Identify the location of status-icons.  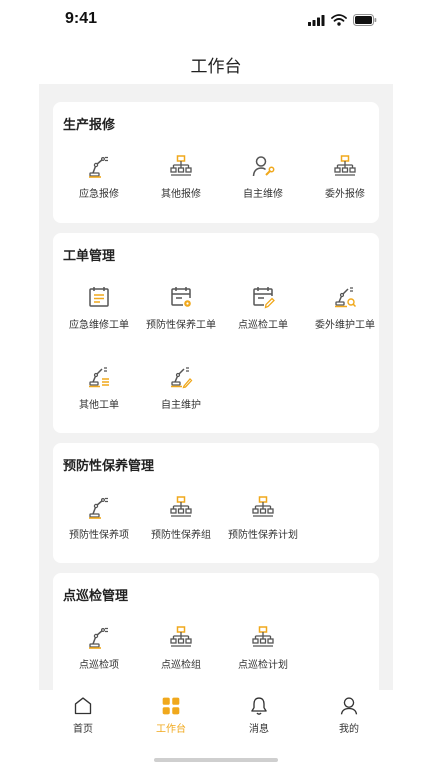
(342, 20).